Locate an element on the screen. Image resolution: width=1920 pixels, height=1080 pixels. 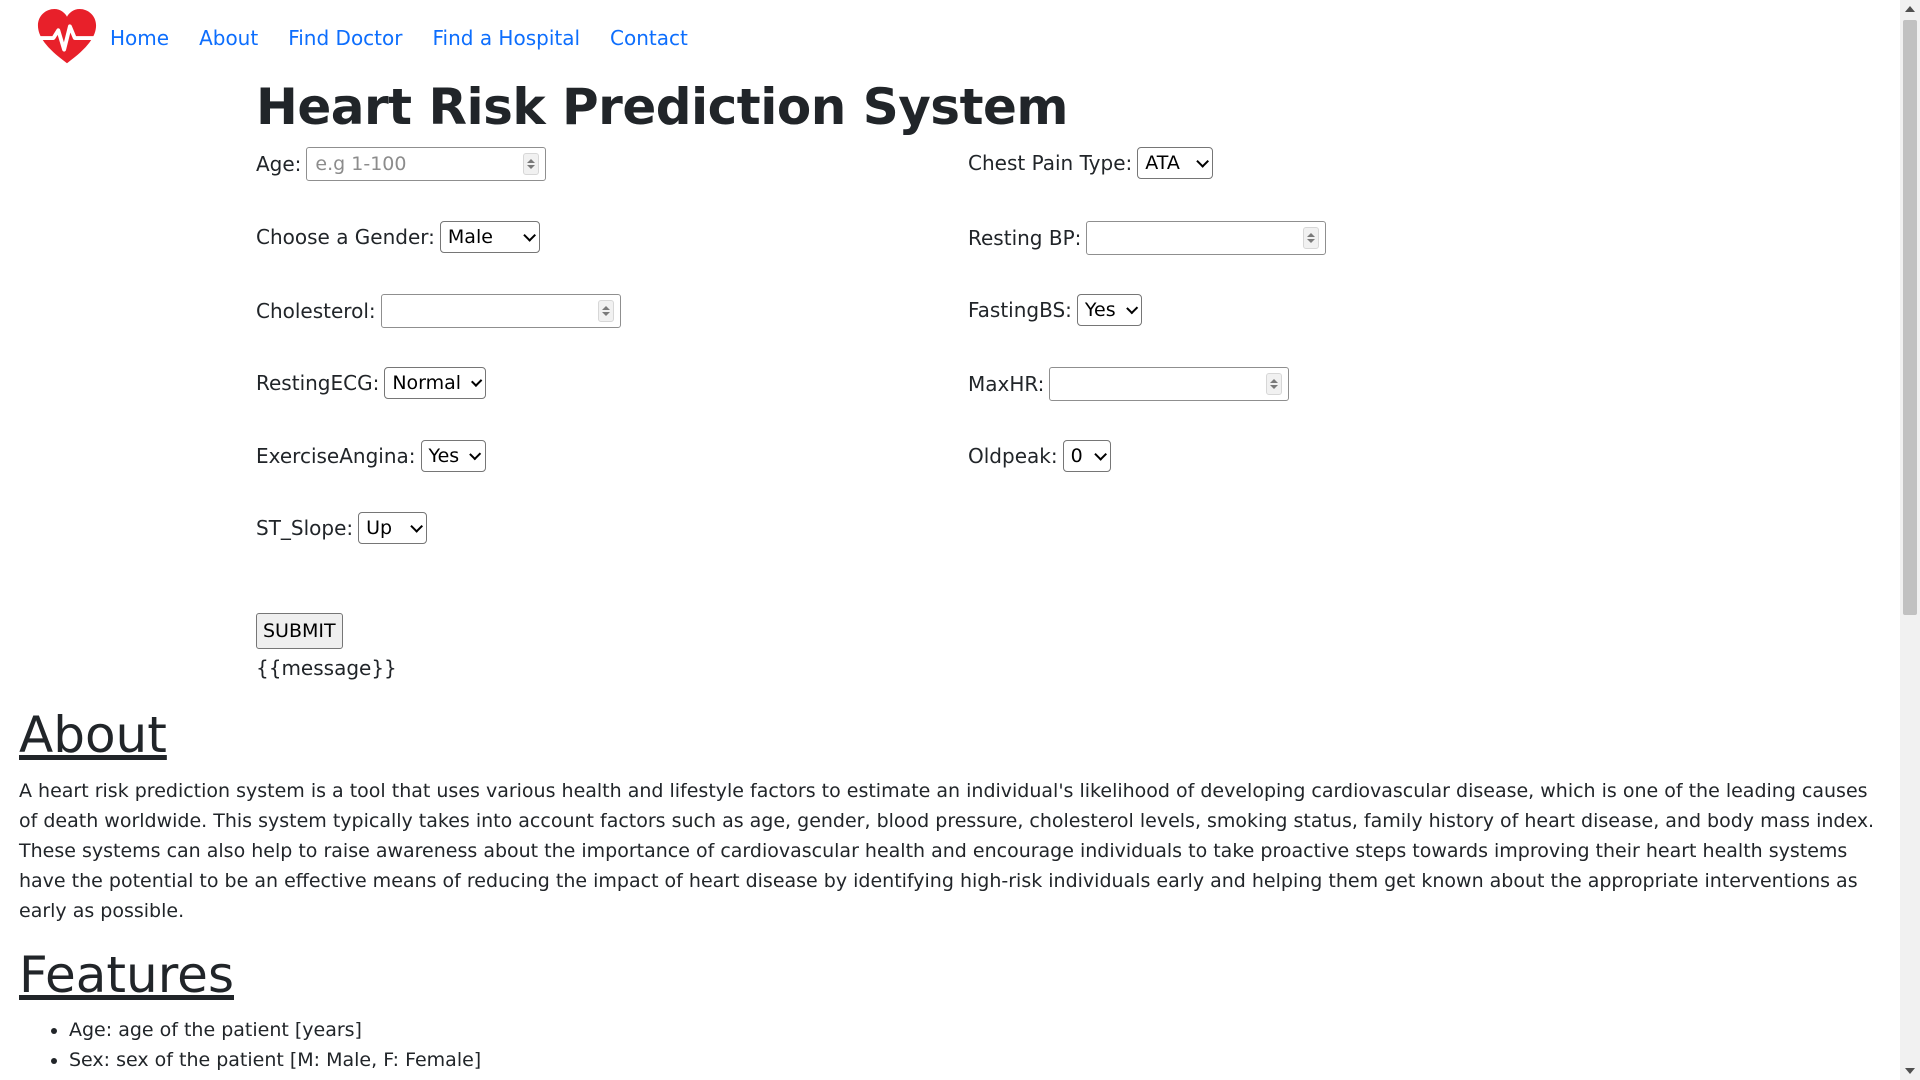
fasting-bs-value: Yes is located at coordinates (1100, 310).